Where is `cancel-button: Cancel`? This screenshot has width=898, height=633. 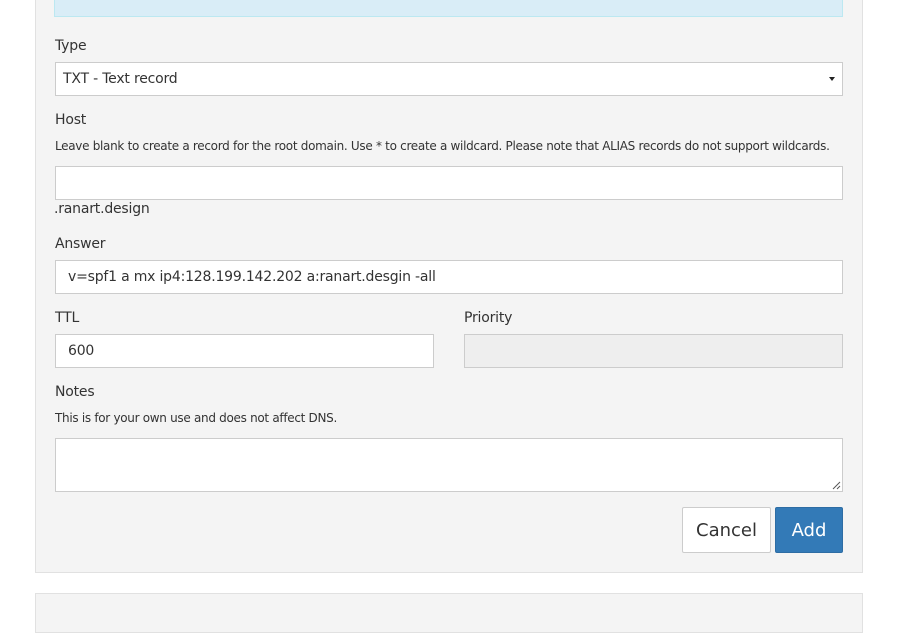 cancel-button: Cancel is located at coordinates (726, 530).